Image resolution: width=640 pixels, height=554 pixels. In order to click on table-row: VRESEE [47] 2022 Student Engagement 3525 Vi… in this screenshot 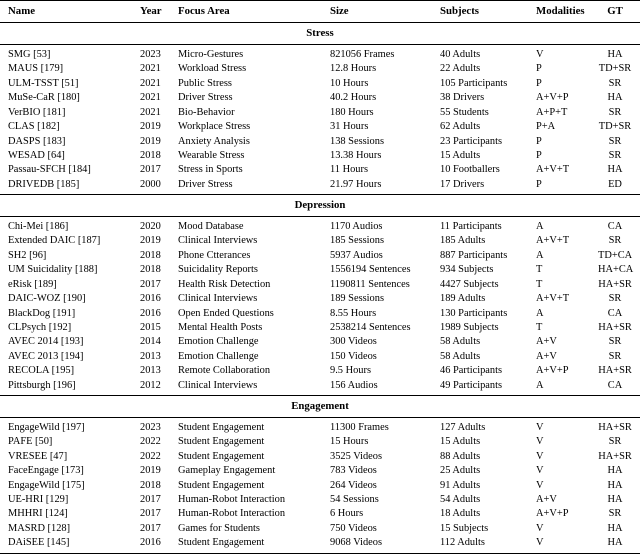, I will do `click(320, 456)`.